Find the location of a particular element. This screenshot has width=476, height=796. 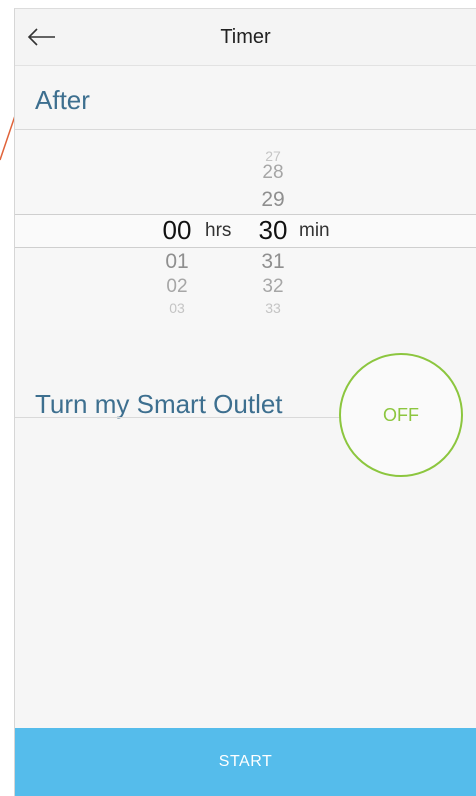

header-bar: Timer is located at coordinates (245, 37).